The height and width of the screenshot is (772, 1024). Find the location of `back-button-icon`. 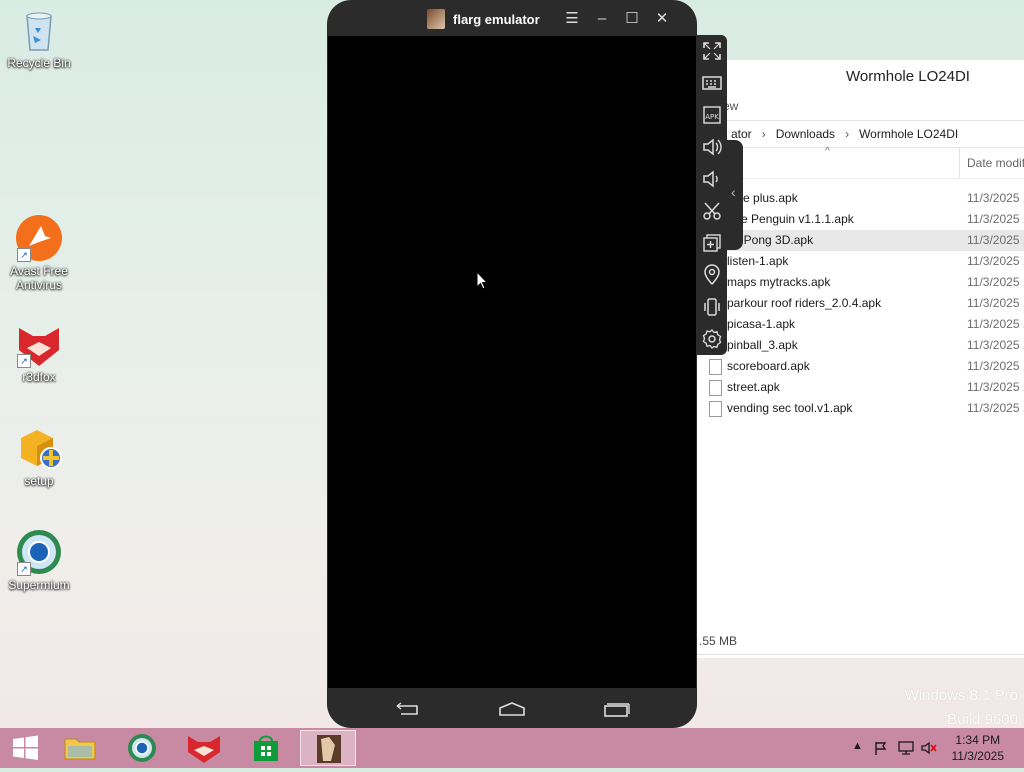

back-button-icon is located at coordinates (408, 710).